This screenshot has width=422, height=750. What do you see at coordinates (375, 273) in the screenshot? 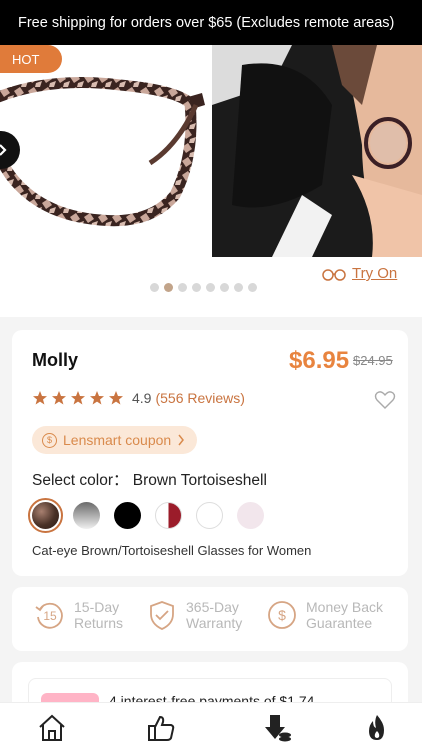
I see `try-on-label: Try On` at bounding box center [375, 273].